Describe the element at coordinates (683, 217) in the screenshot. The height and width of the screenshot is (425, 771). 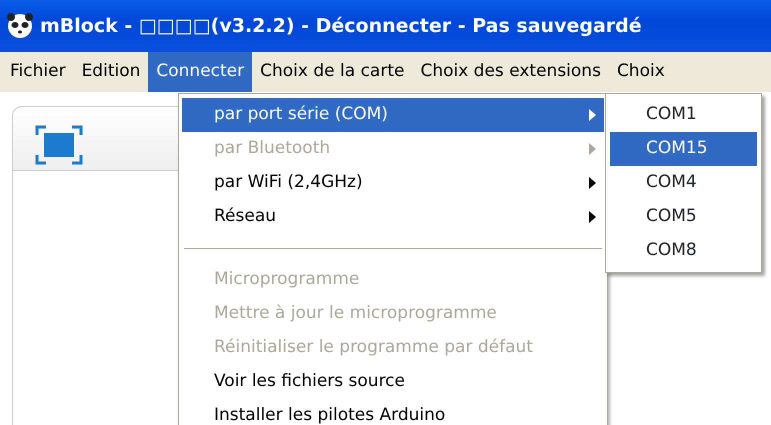
I see `port-item: COM5` at that location.